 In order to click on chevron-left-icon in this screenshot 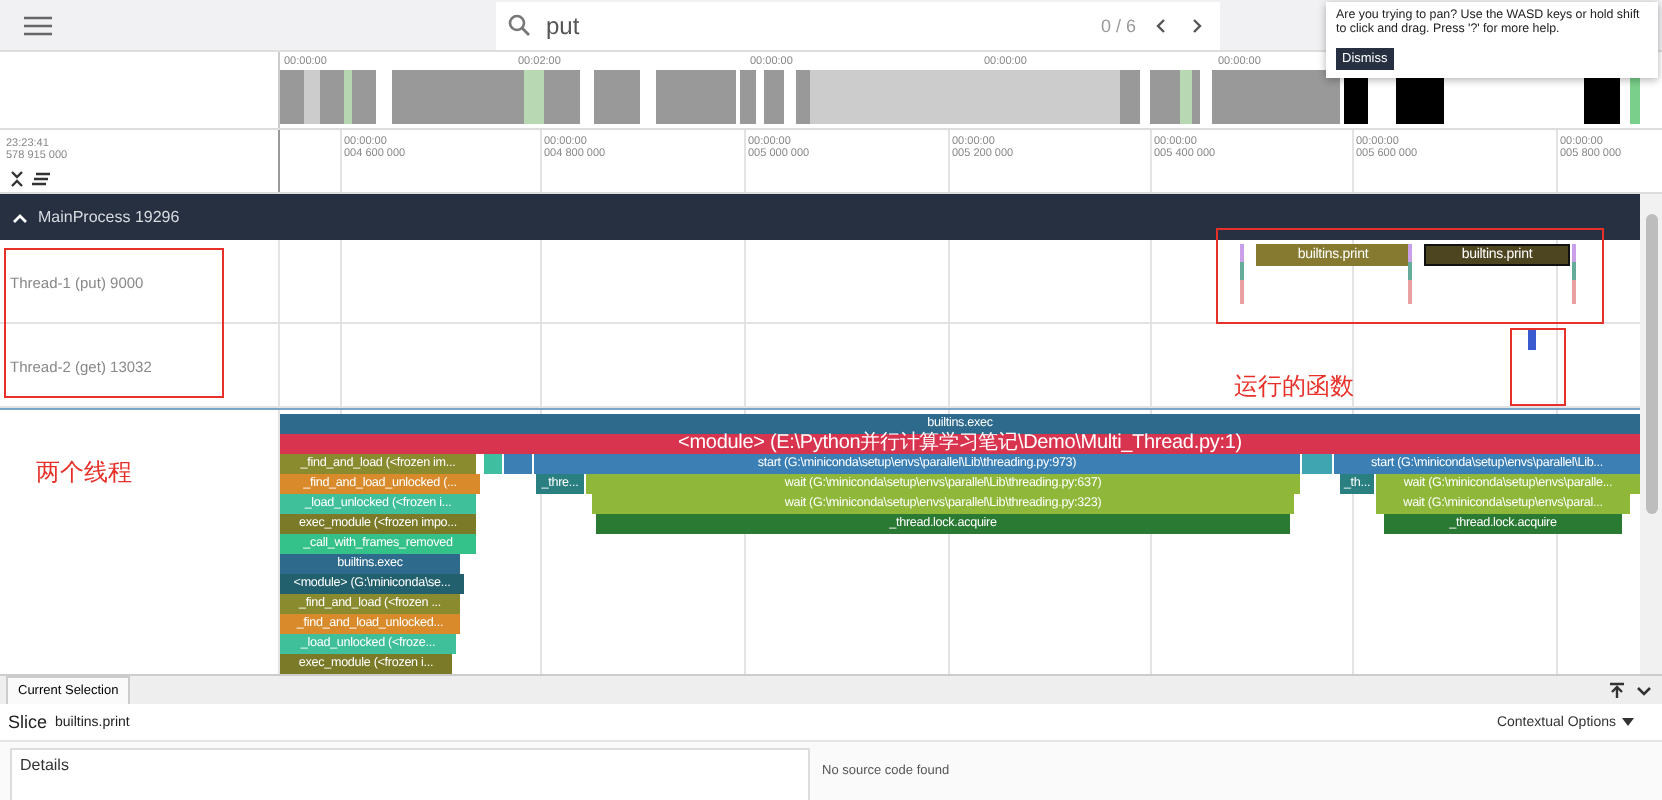, I will do `click(1160, 25)`.